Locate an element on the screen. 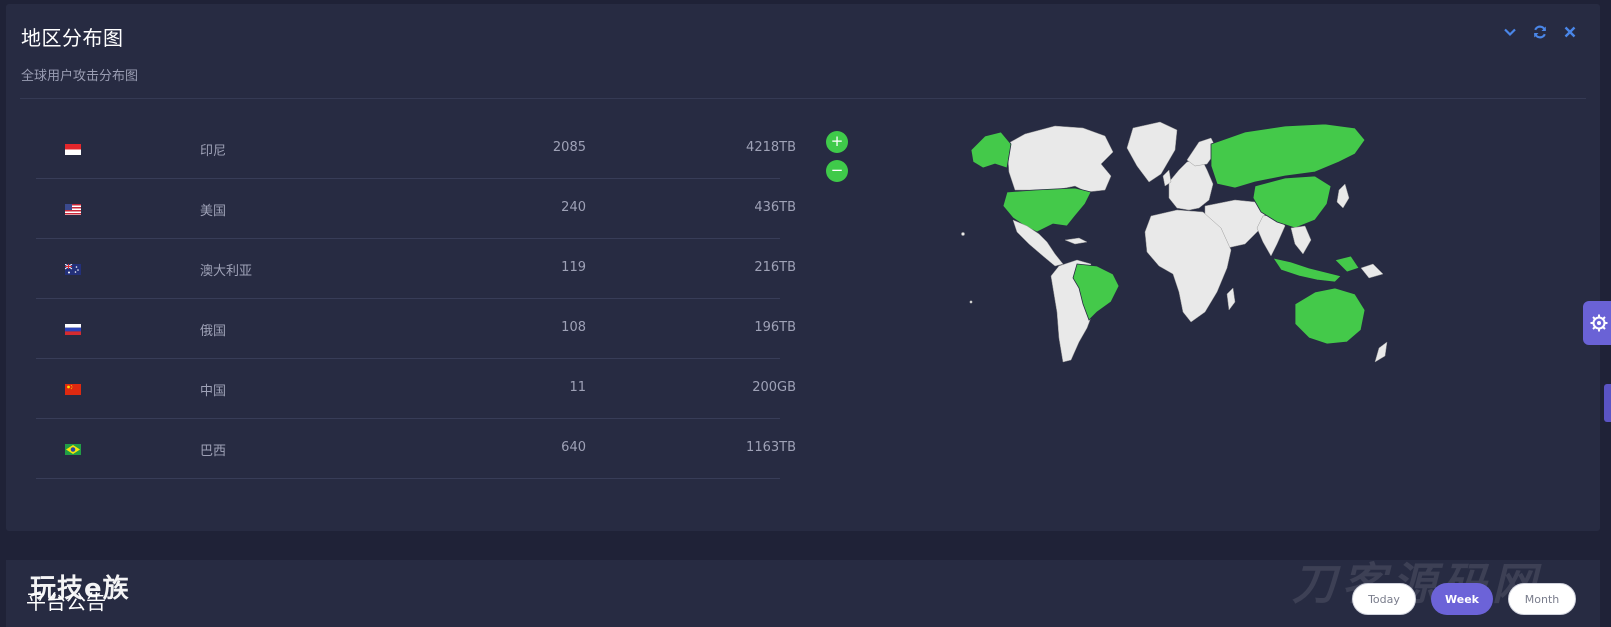  map-canada is located at coordinates (1060, 159).